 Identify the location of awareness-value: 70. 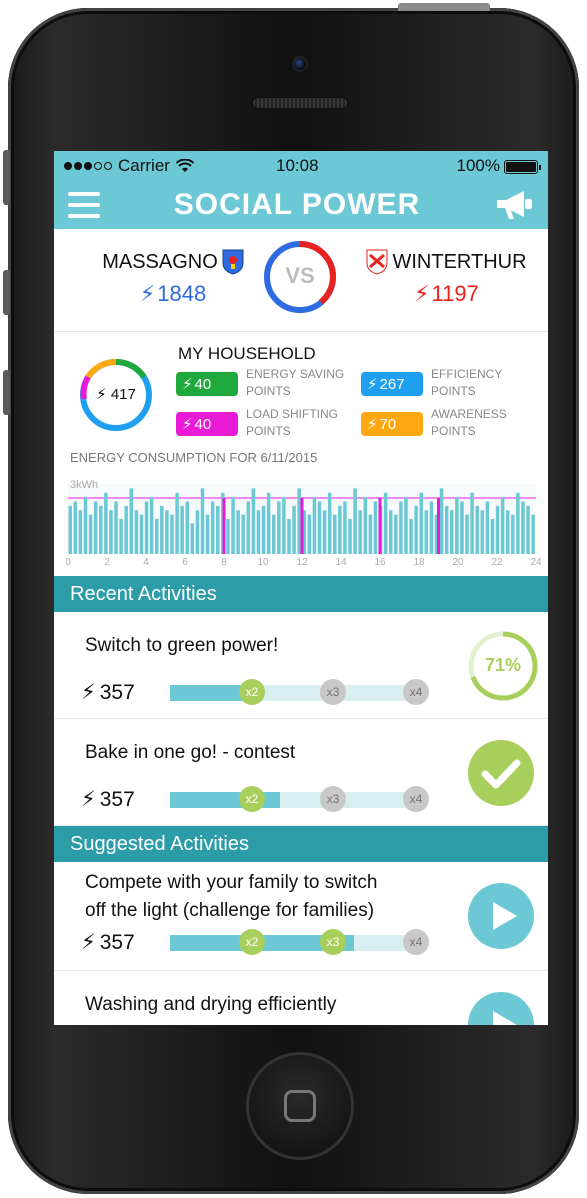
(388, 424).